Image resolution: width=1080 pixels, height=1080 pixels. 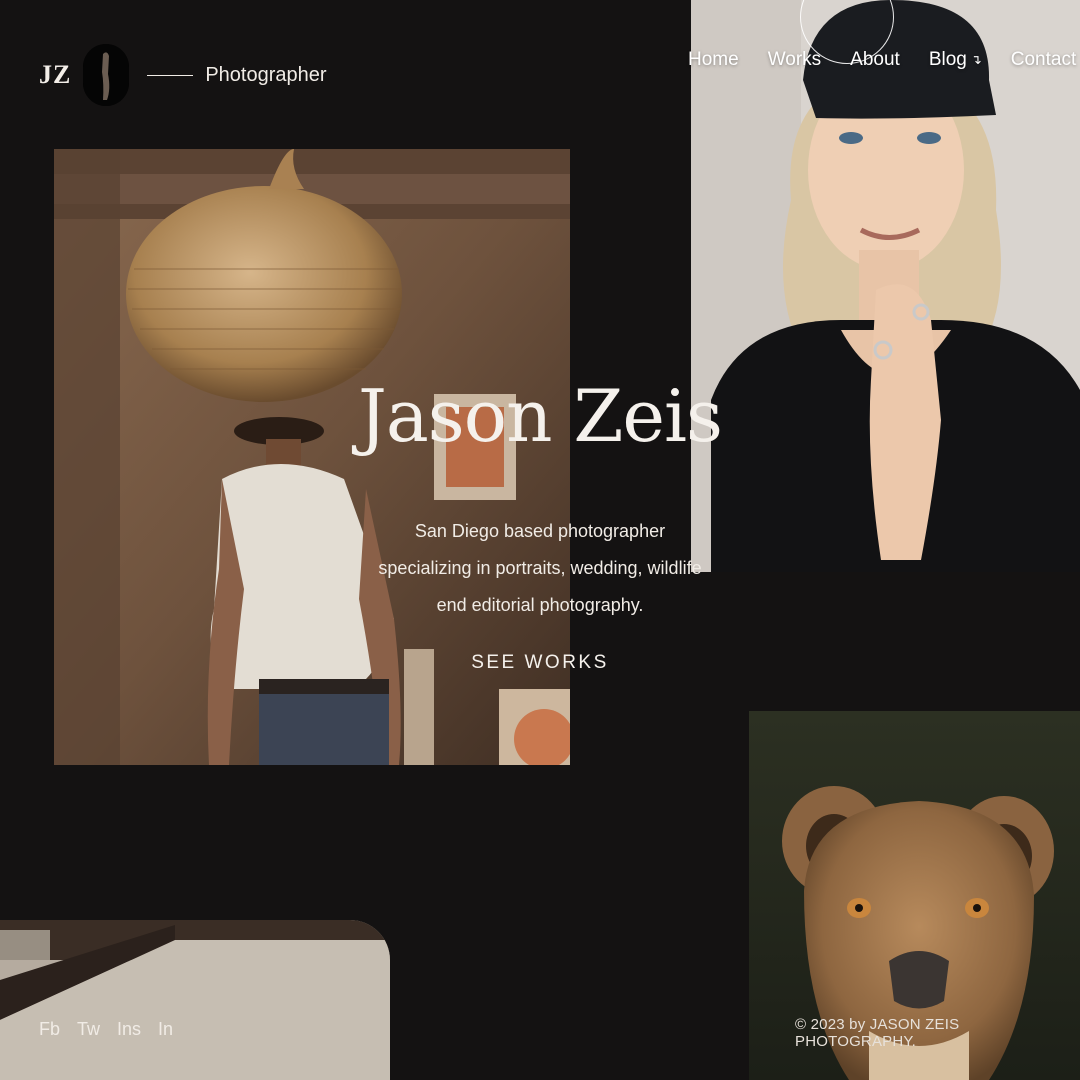 What do you see at coordinates (88, 1029) in the screenshot?
I see `social-twitter: Tw` at bounding box center [88, 1029].